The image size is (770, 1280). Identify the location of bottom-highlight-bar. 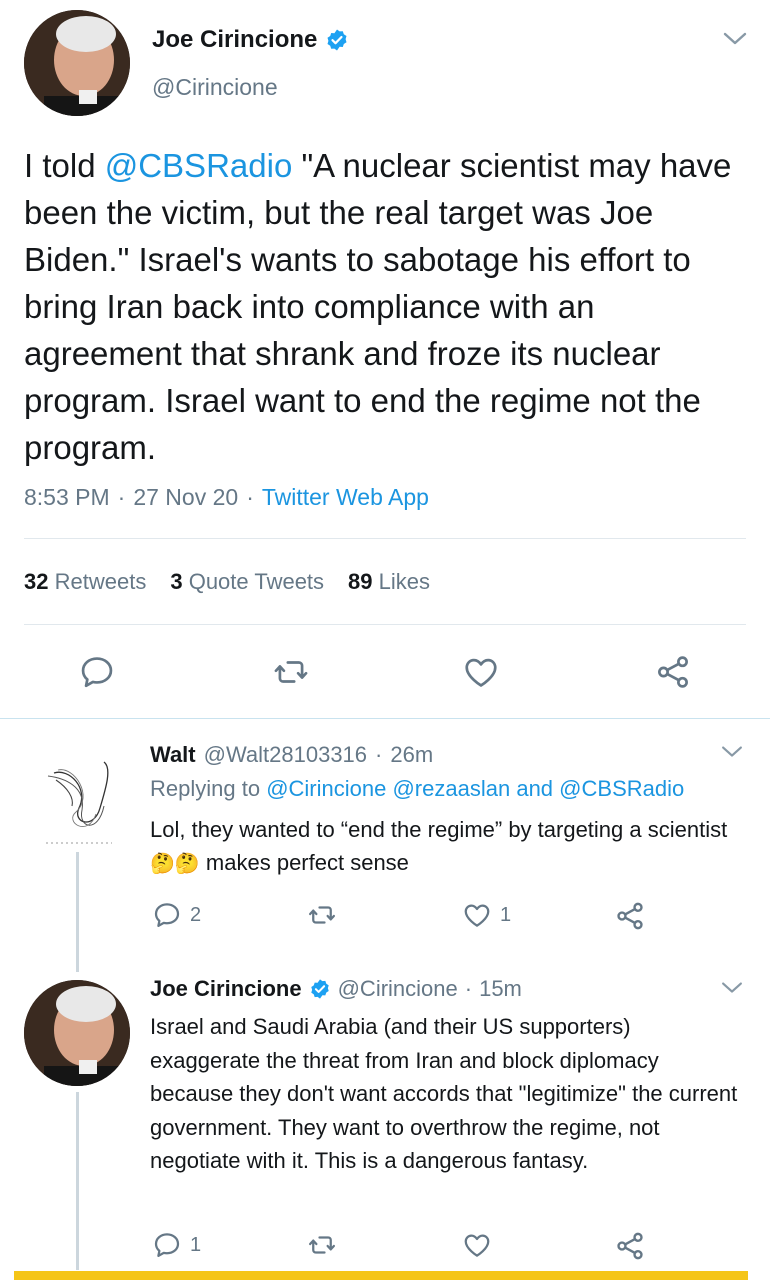
(381, 1275).